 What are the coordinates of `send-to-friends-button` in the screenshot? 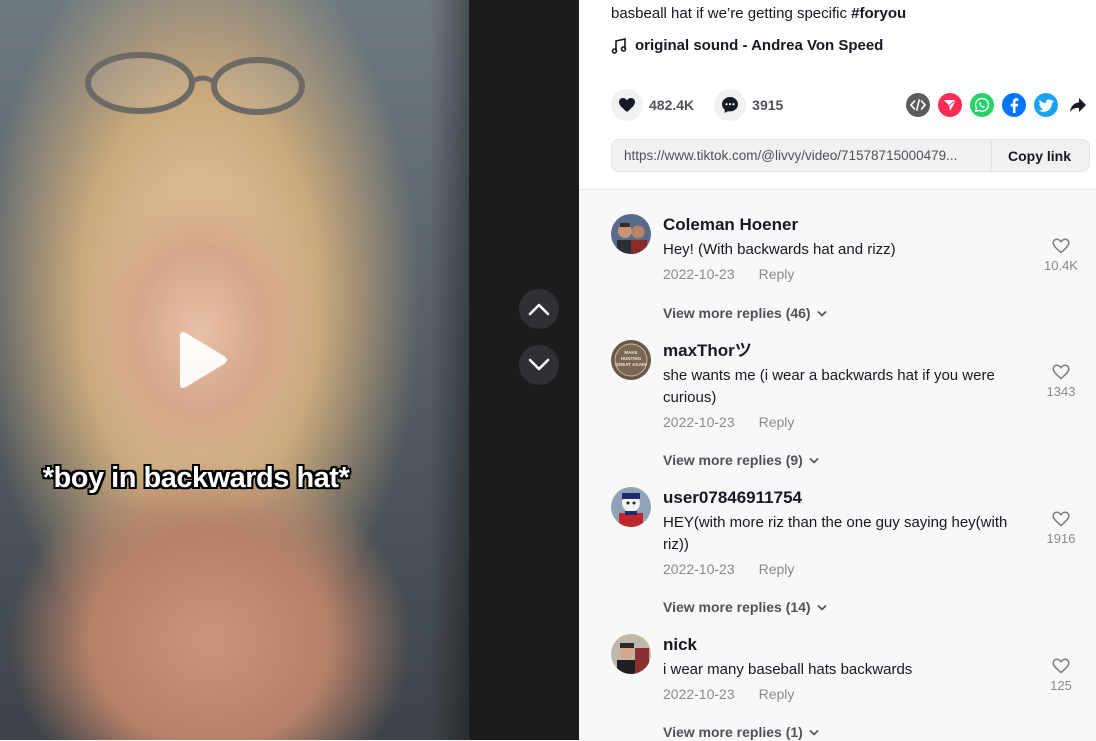 It's located at (950, 105).